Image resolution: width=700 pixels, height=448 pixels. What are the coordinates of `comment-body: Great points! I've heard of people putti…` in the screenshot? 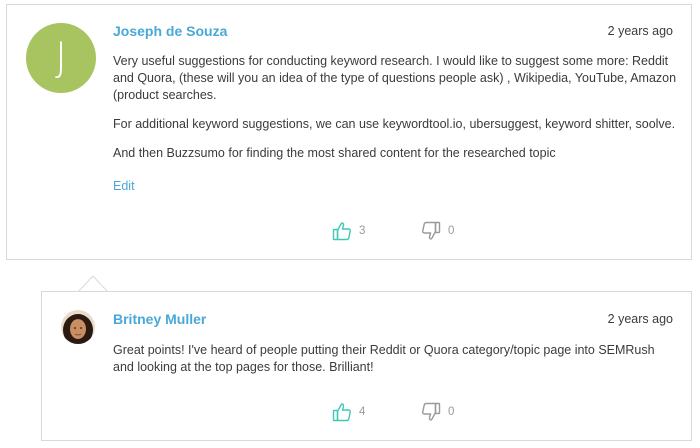 It's located at (393, 365).